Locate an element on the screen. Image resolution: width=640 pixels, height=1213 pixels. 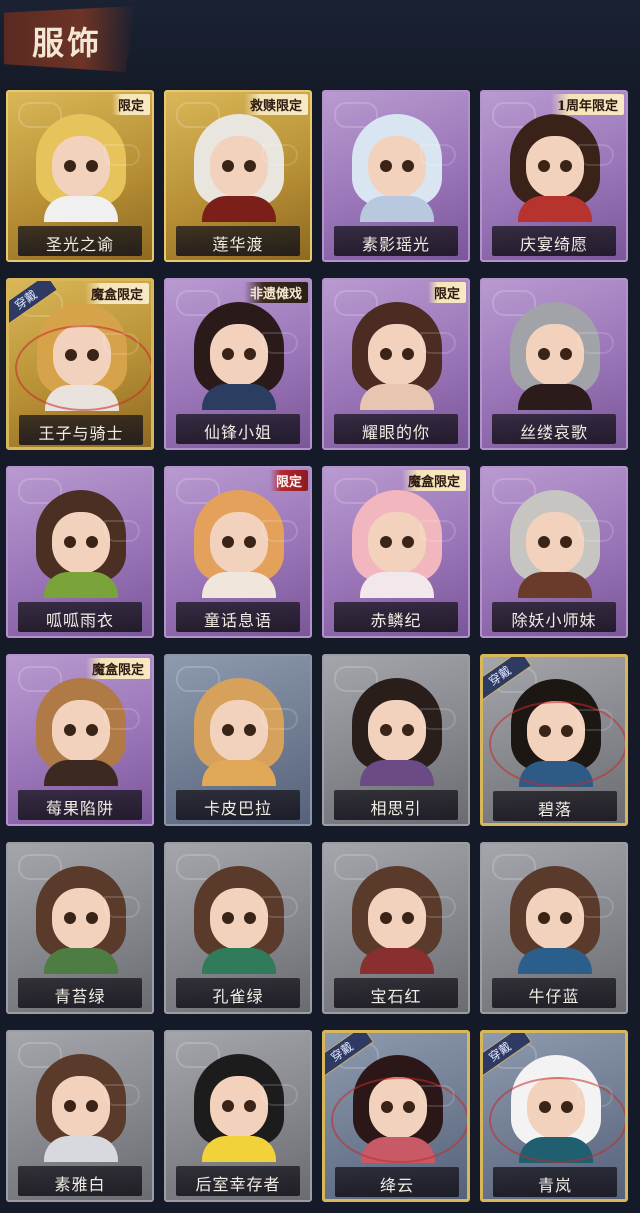
costume-card: 后室幸存者 is located at coordinates (238, 1116).